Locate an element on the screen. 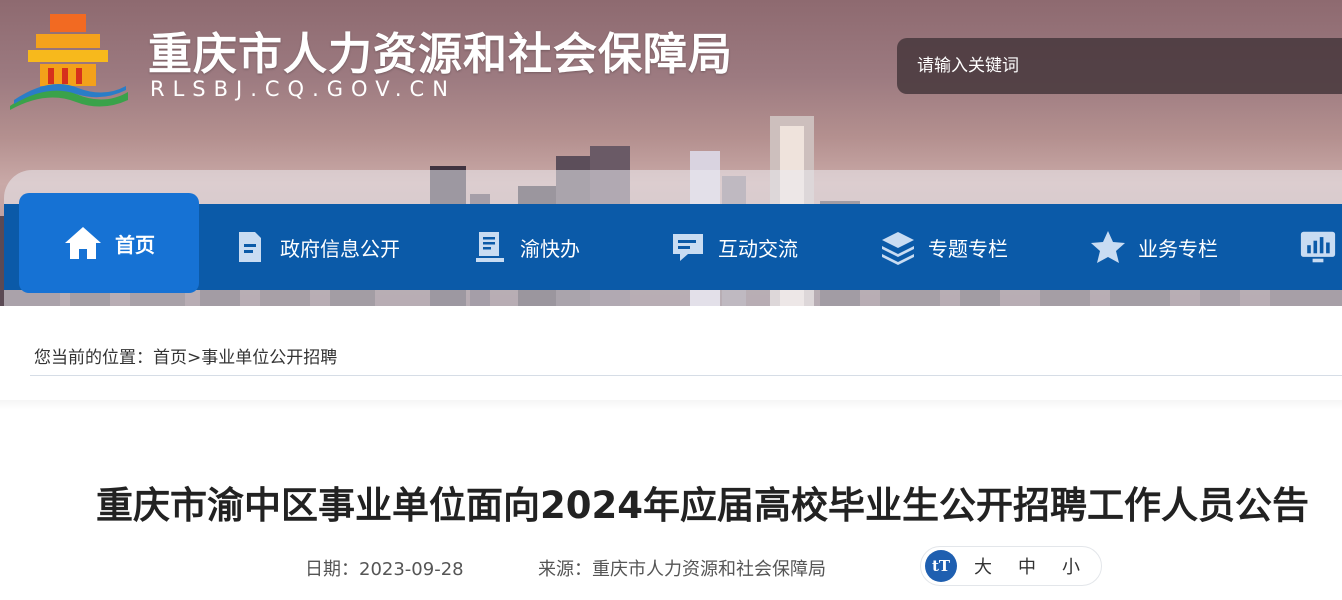 The width and height of the screenshot is (1342, 600). breadcrumb: 您当前的位置：首页>事业单位公开招聘 is located at coordinates (185, 355).